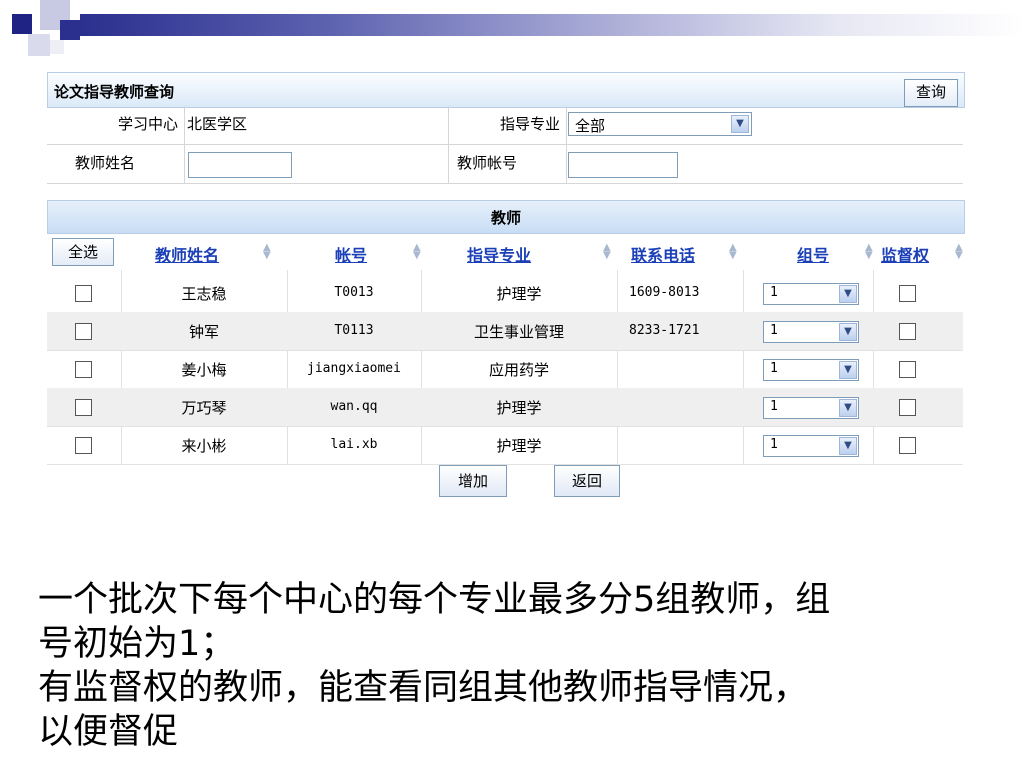 The height and width of the screenshot is (768, 1024). What do you see at coordinates (813, 254) in the screenshot?
I see `sort-link-group: 组号` at bounding box center [813, 254].